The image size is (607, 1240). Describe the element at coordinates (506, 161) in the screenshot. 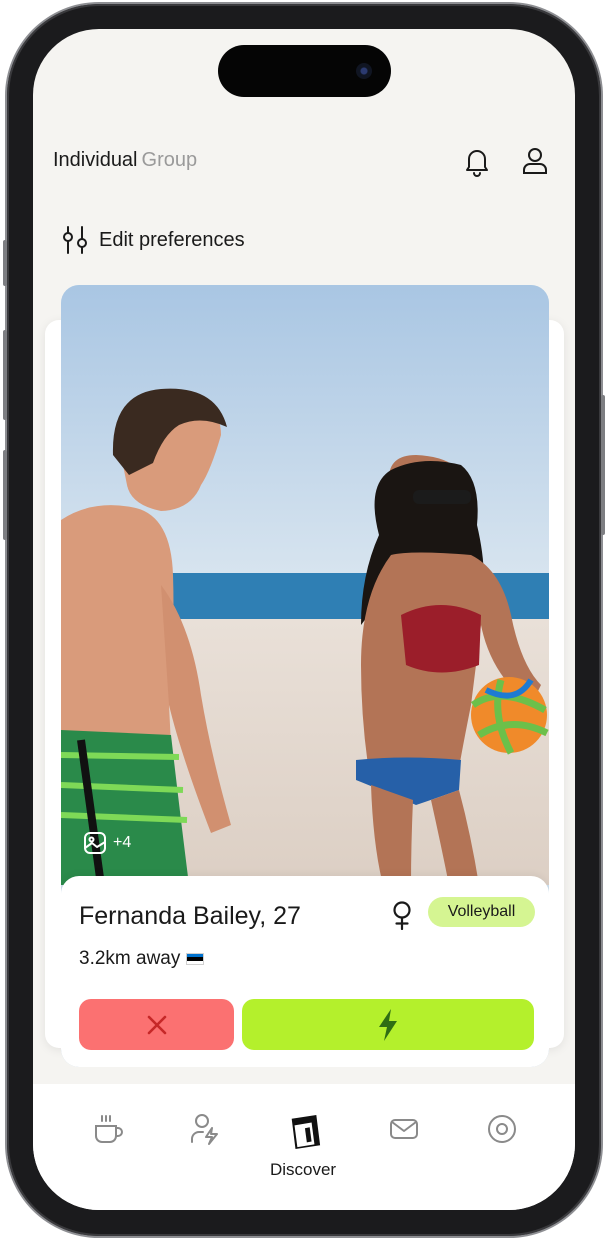

I see `header-actions` at that location.